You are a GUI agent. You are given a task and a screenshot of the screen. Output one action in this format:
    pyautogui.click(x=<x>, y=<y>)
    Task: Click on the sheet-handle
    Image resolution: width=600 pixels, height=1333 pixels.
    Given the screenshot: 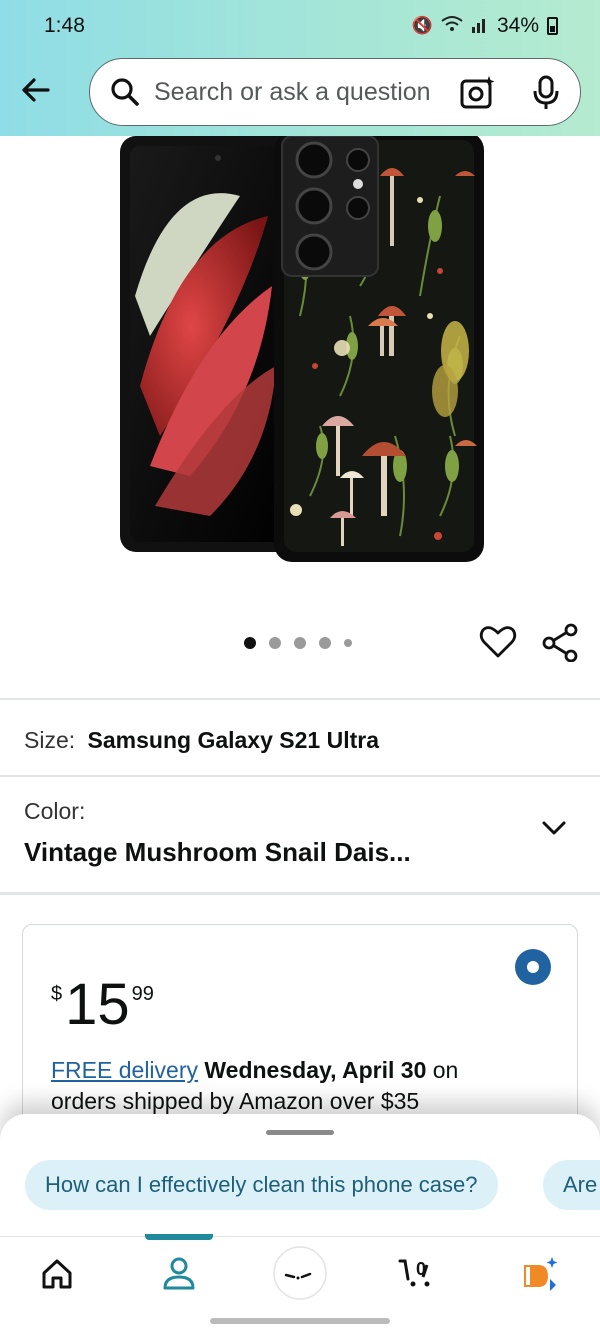 What is the action you would take?
    pyautogui.click(x=300, y=1132)
    